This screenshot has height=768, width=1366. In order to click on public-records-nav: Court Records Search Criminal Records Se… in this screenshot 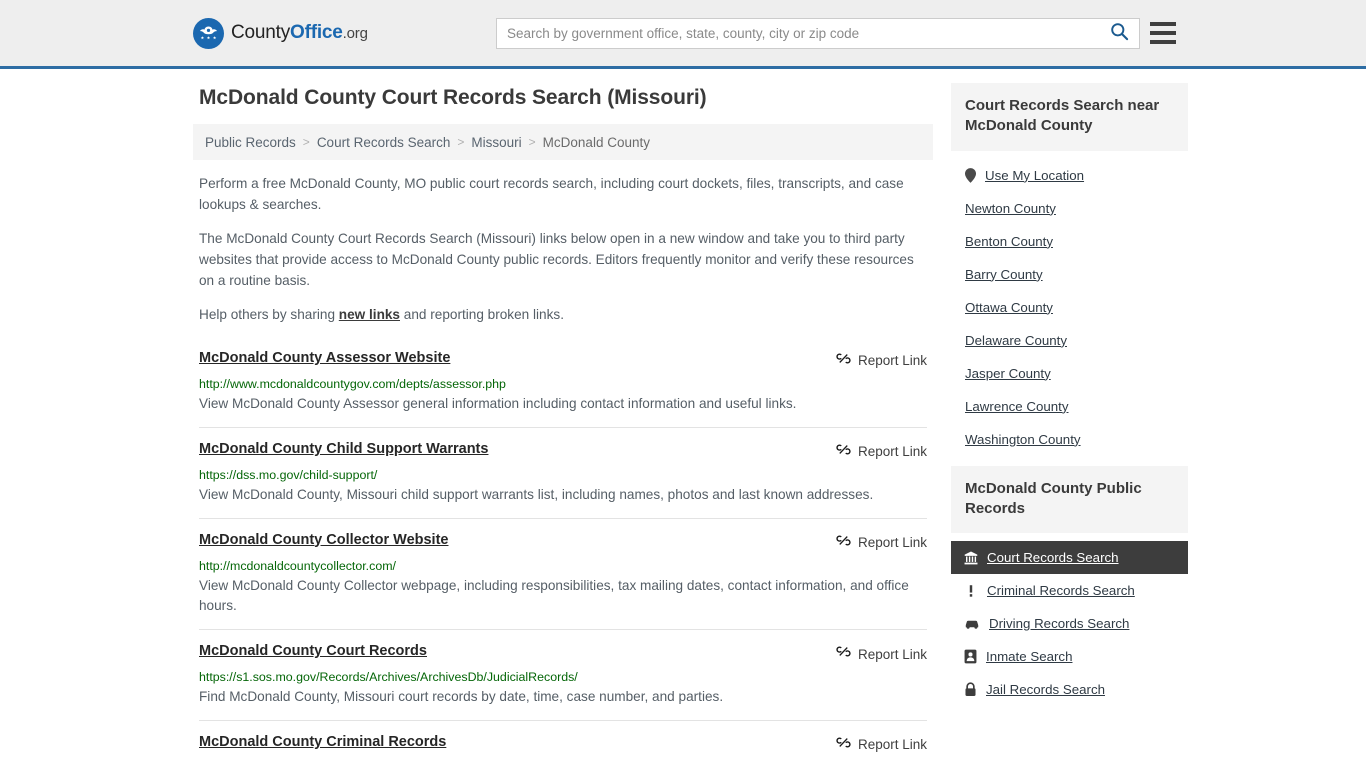, I will do `click(1069, 619)`.